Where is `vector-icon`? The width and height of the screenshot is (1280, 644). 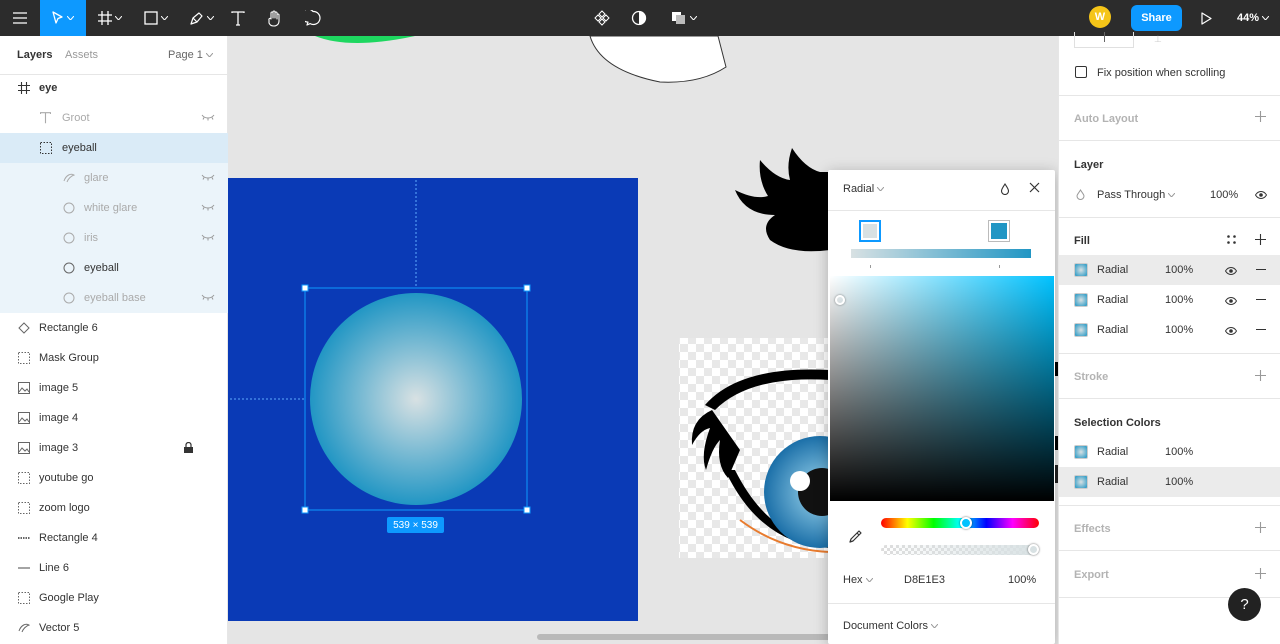 vector-icon is located at coordinates (69, 178).